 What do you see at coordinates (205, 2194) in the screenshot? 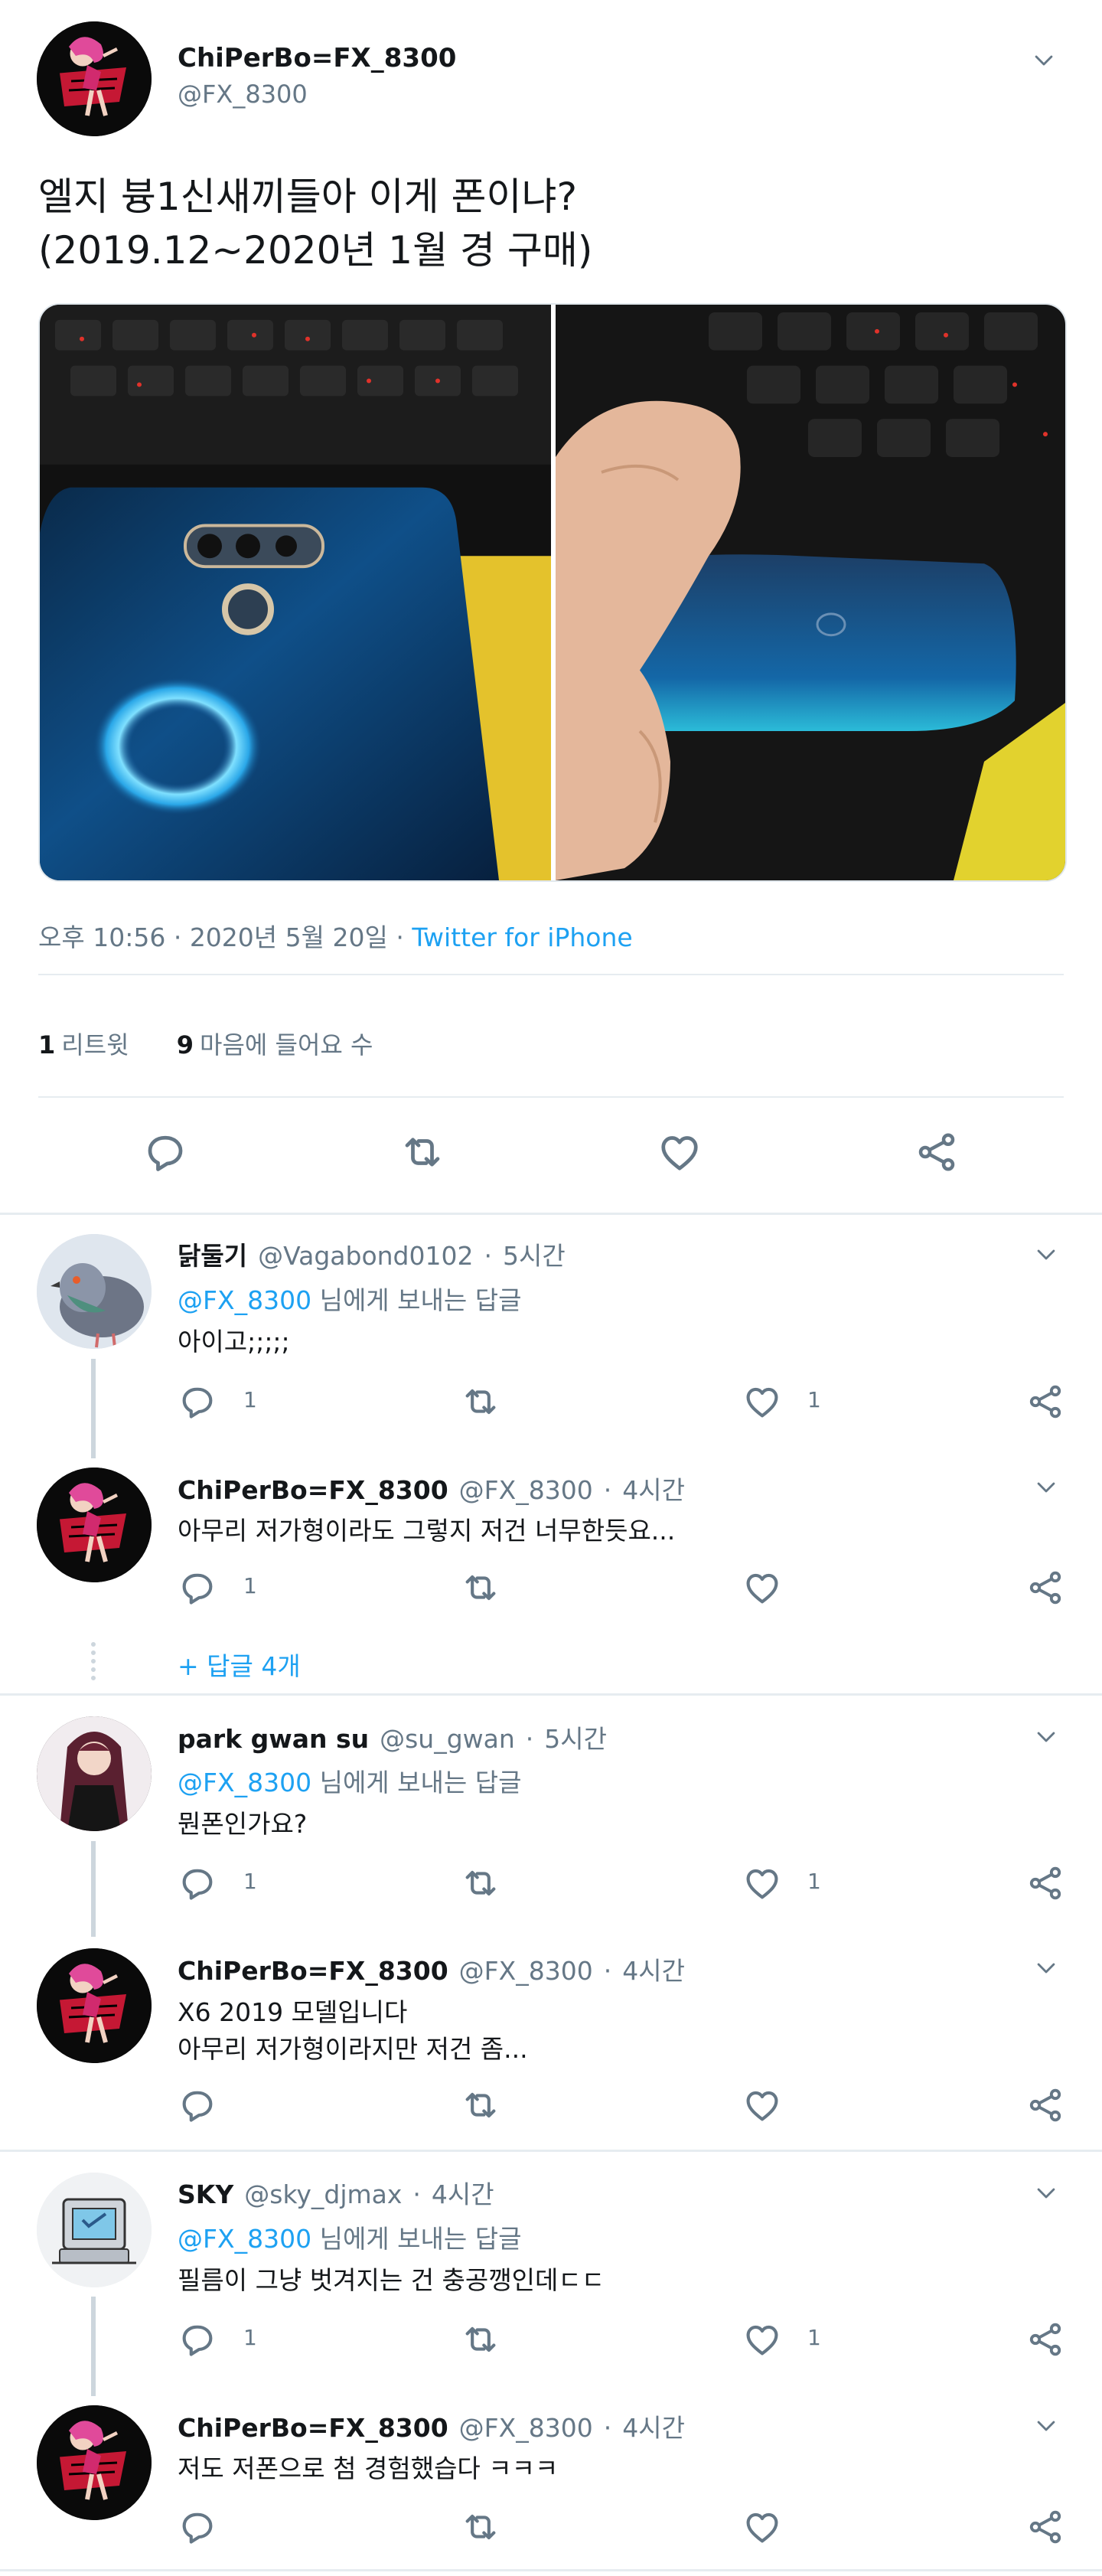
I see `reply-author-name: SKY` at bounding box center [205, 2194].